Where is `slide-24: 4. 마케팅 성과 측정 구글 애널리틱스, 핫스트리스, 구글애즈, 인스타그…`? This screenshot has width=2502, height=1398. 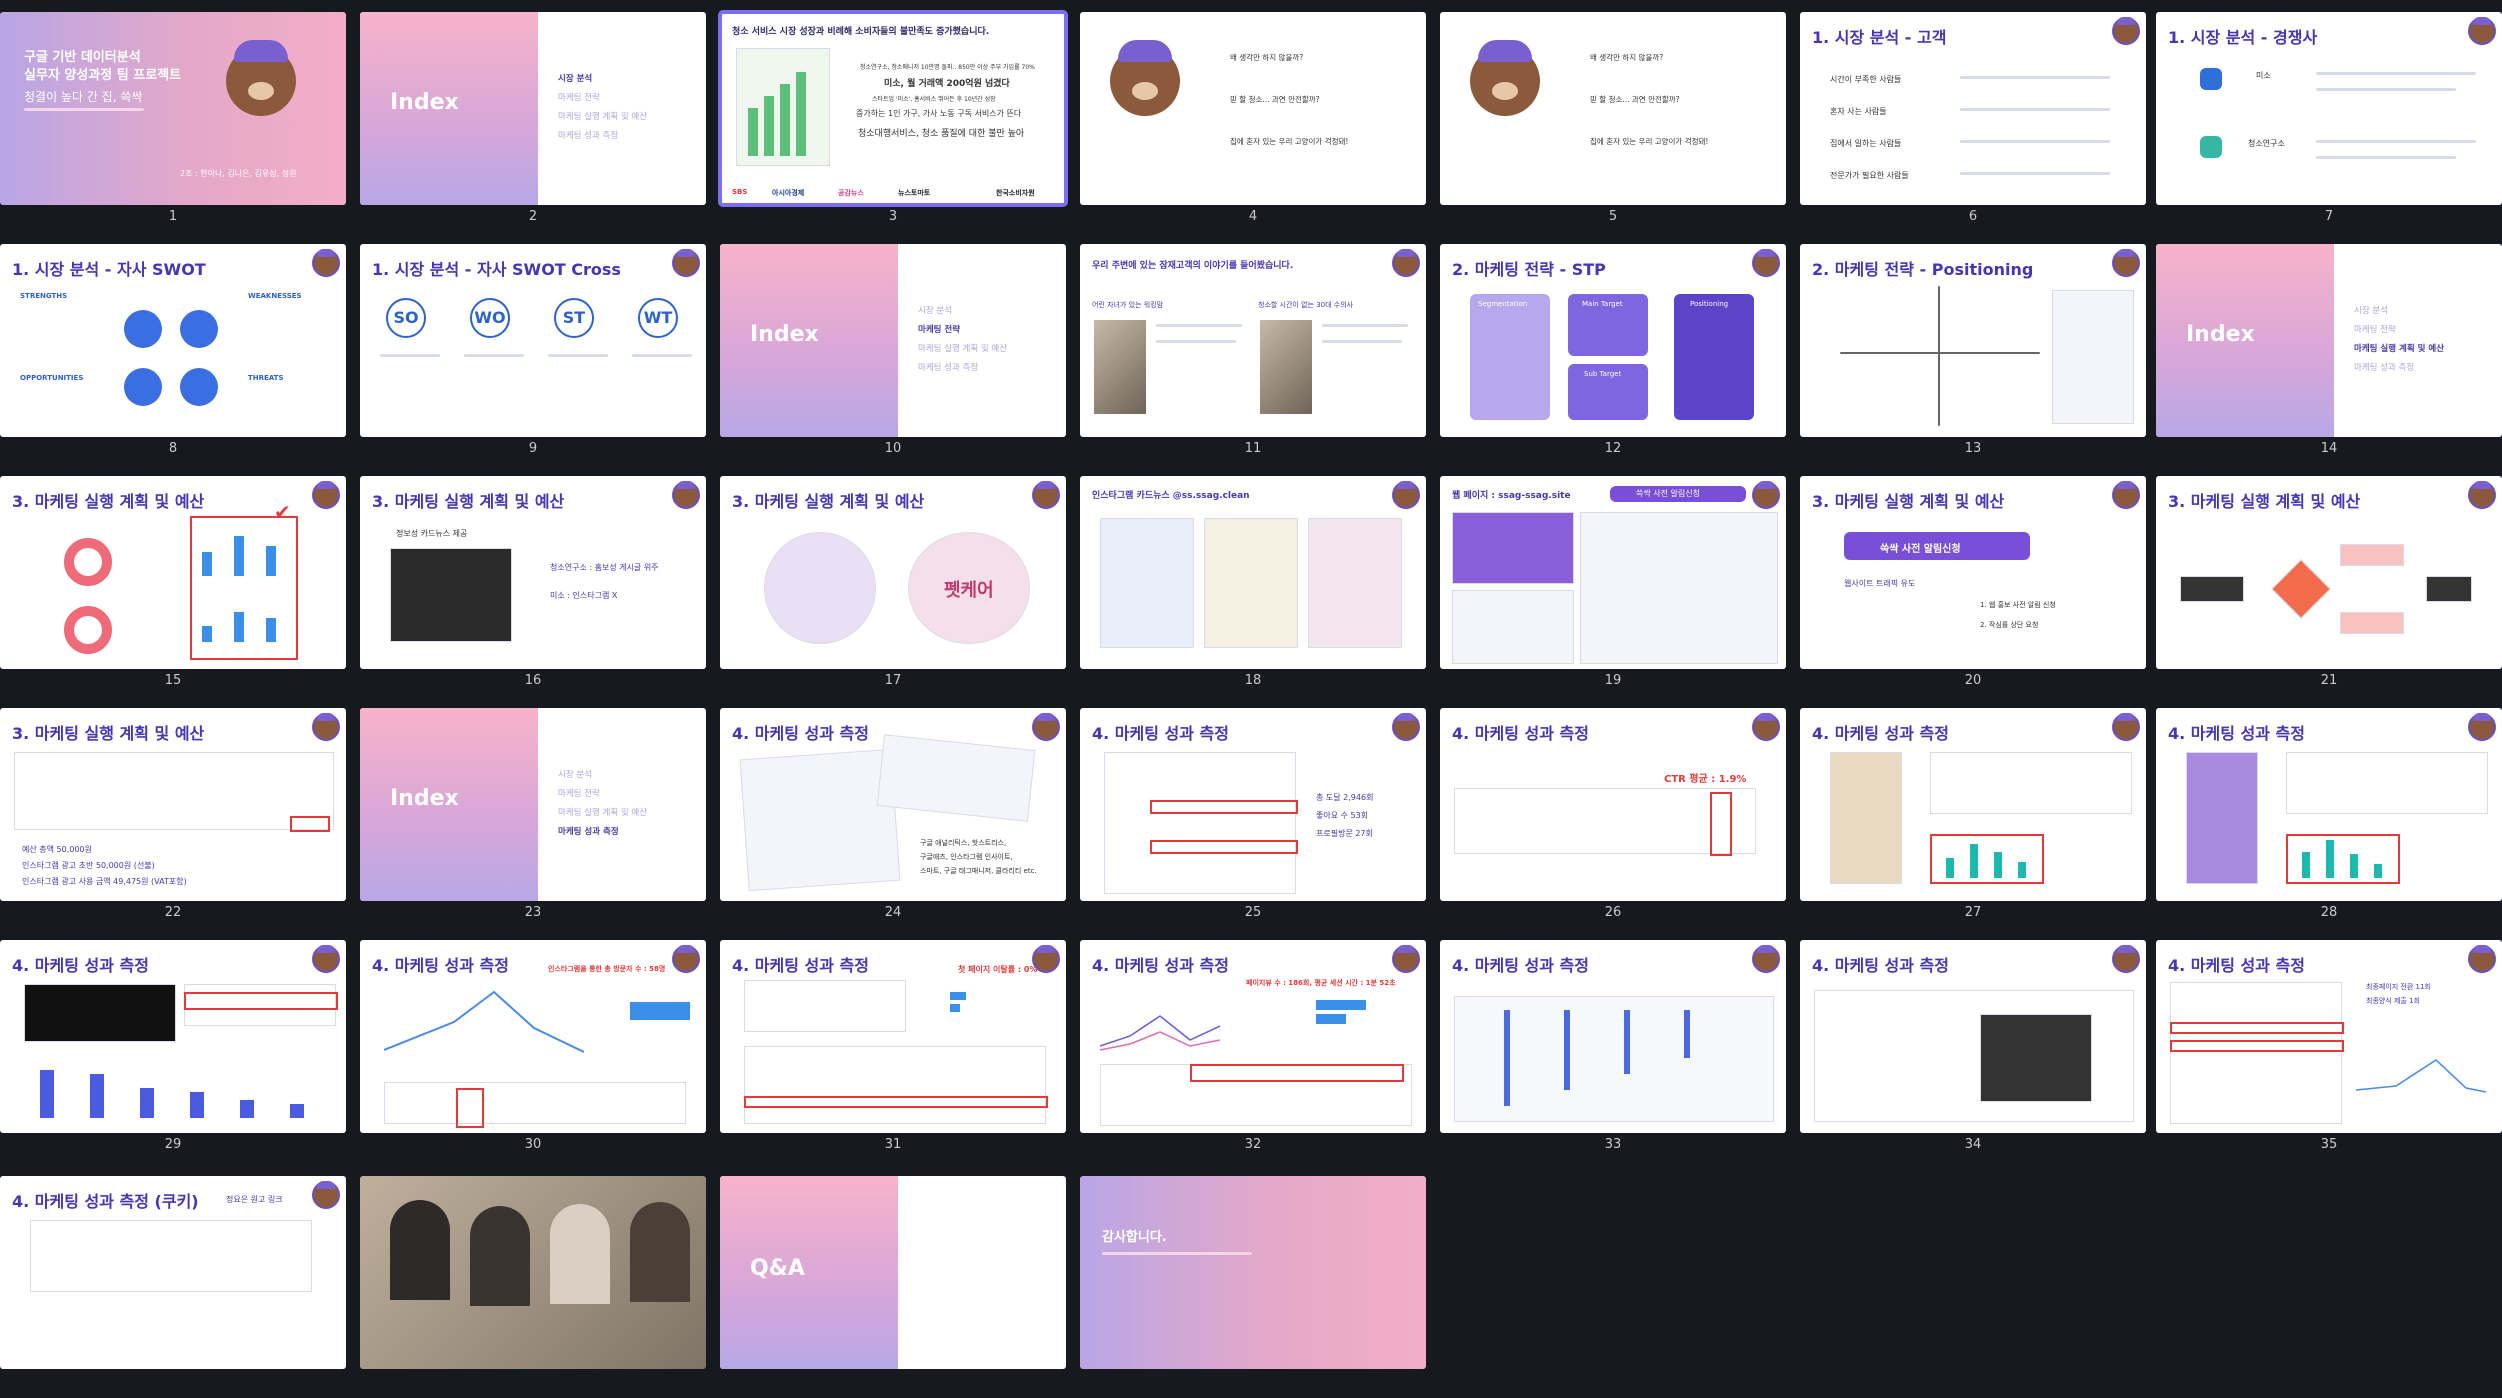 slide-24: 4. 마케팅 성과 측정 구글 애널리틱스, 핫스트리스, 구글애즈, 인스타그… is located at coordinates (893, 804).